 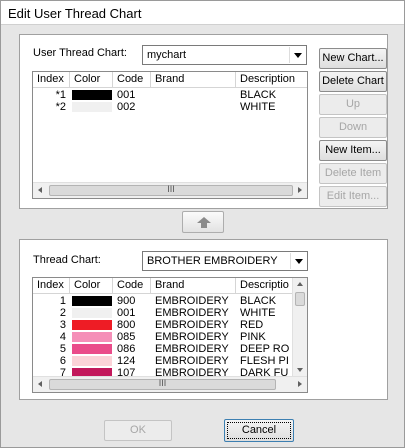 What do you see at coordinates (300, 299) in the screenshot?
I see `thread-list-vscroll-thumb` at bounding box center [300, 299].